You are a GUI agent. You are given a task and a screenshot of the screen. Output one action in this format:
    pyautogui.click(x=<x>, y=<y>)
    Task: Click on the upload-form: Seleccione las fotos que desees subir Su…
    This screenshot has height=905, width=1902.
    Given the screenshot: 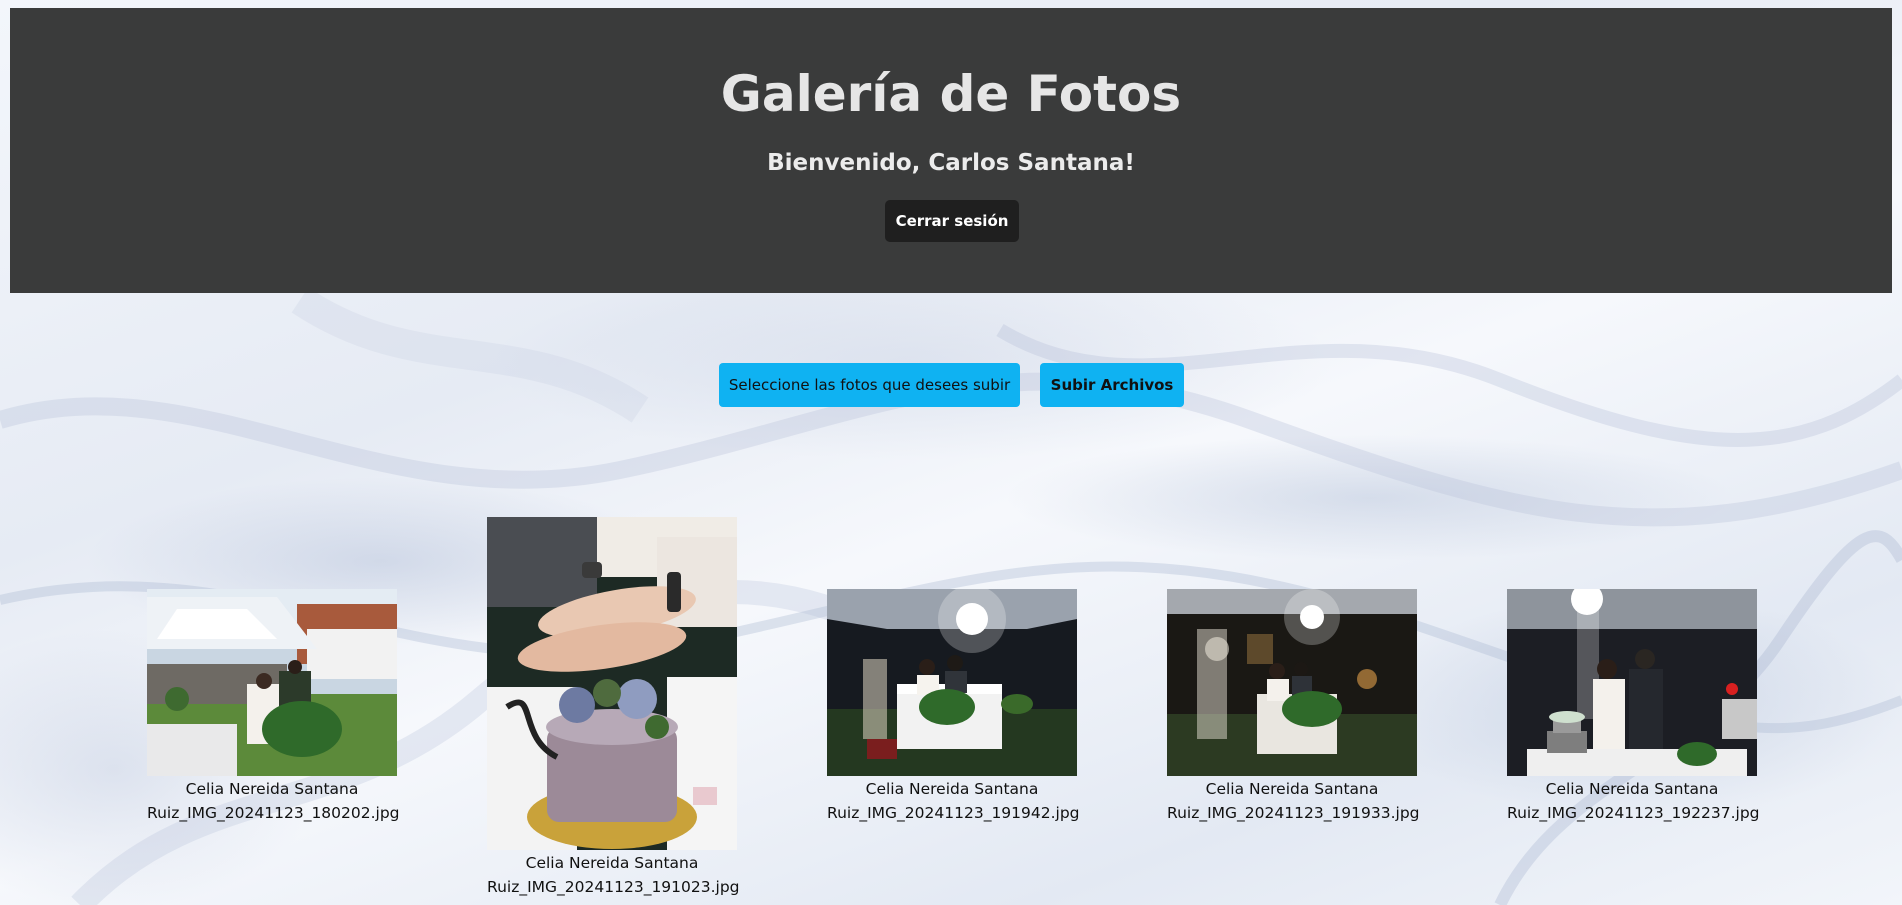 What is the action you would take?
    pyautogui.click(x=951, y=385)
    